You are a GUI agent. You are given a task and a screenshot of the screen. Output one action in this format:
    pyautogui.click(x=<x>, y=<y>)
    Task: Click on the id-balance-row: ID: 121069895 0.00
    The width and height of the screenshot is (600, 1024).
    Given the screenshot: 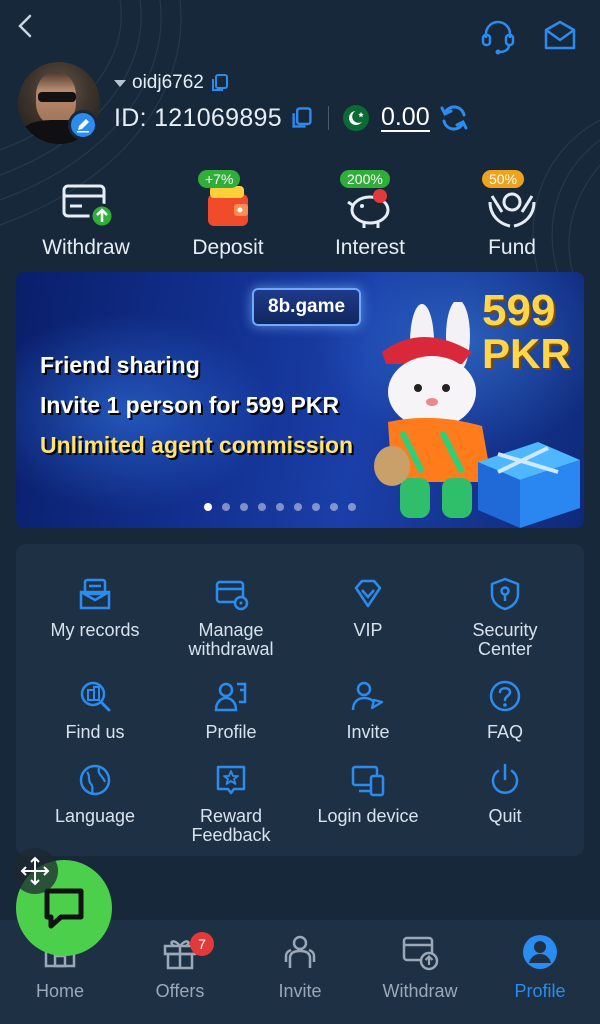 What is the action you would take?
    pyautogui.click(x=292, y=118)
    